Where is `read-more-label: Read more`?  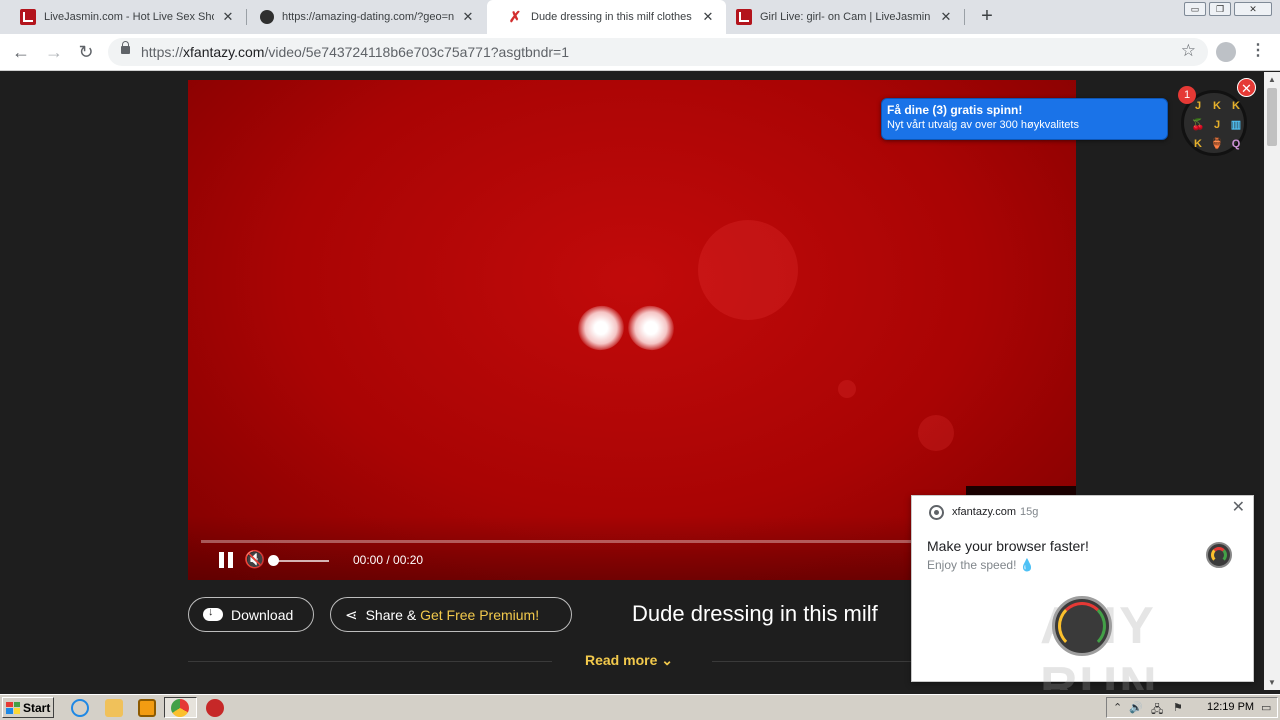 read-more-label: Read more is located at coordinates (621, 660).